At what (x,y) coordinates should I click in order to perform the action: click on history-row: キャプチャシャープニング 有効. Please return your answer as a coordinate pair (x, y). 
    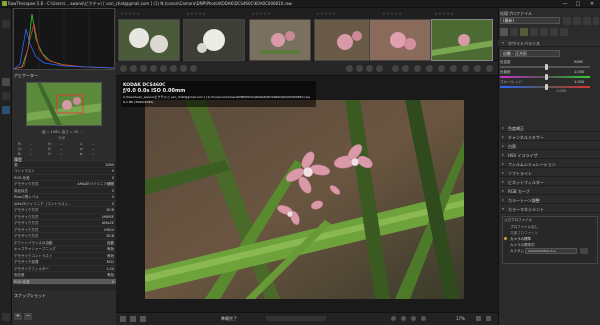
    Looking at the image, I should click on (64, 250).